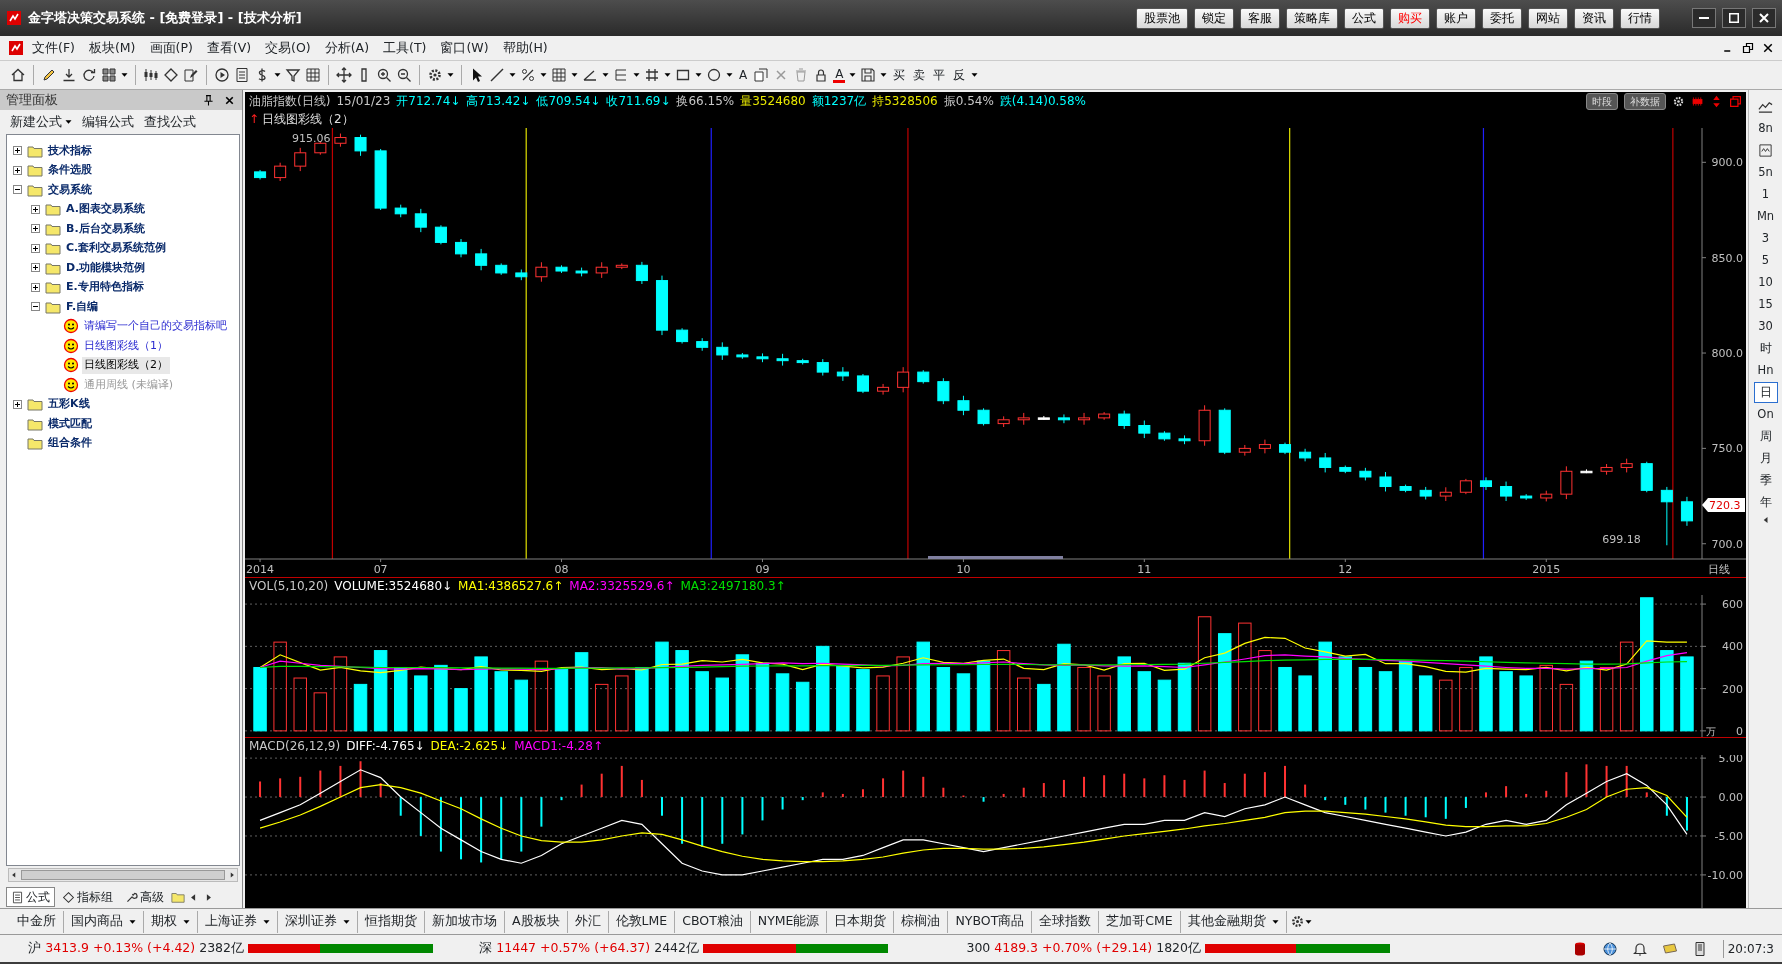 The height and width of the screenshot is (964, 1782). What do you see at coordinates (391, 921) in the screenshot?
I see `market-tab: 恒指期货` at bounding box center [391, 921].